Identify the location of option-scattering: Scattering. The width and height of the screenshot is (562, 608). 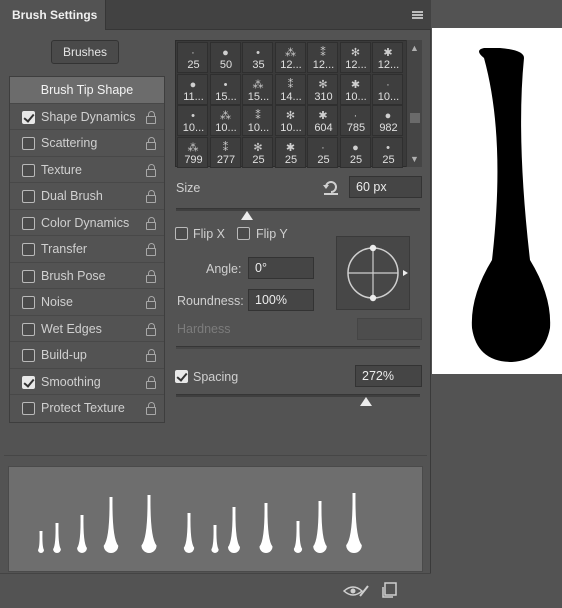
(87, 143).